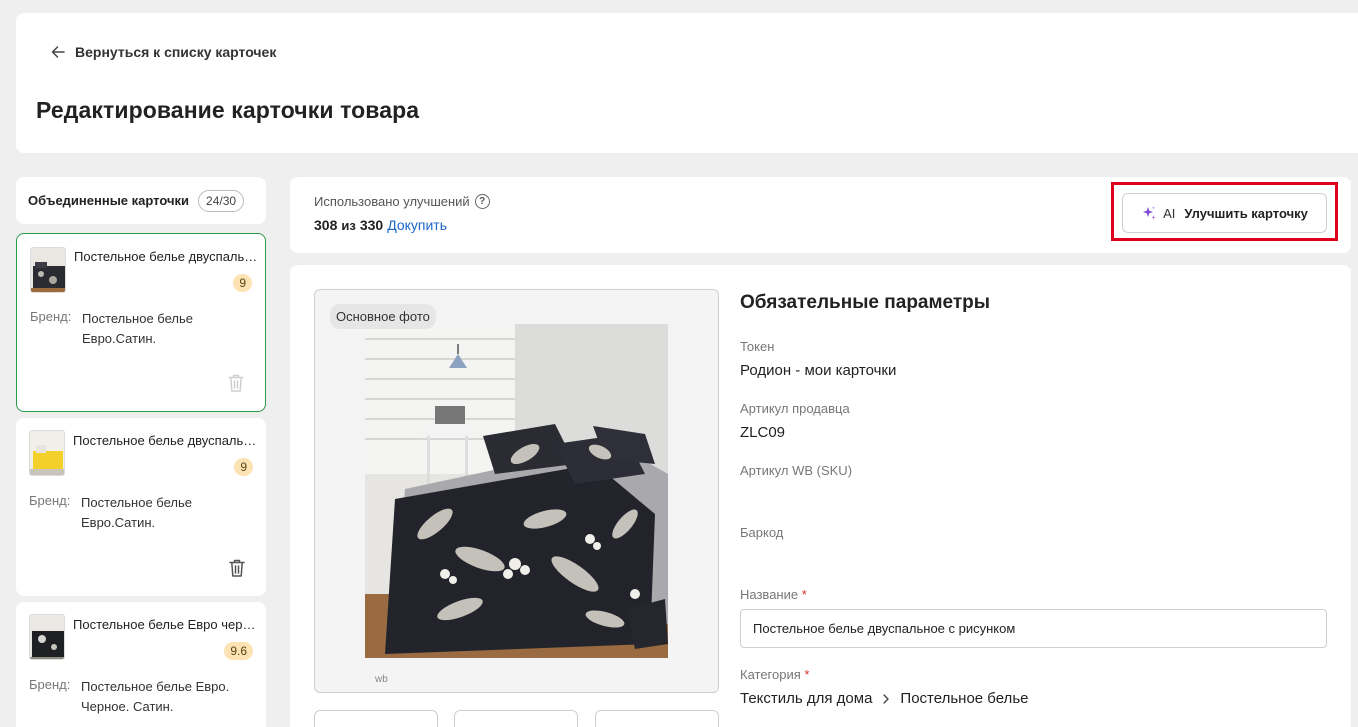 The width and height of the screenshot is (1358, 727). I want to click on page-title: Редактирование карточки товара, so click(228, 110).